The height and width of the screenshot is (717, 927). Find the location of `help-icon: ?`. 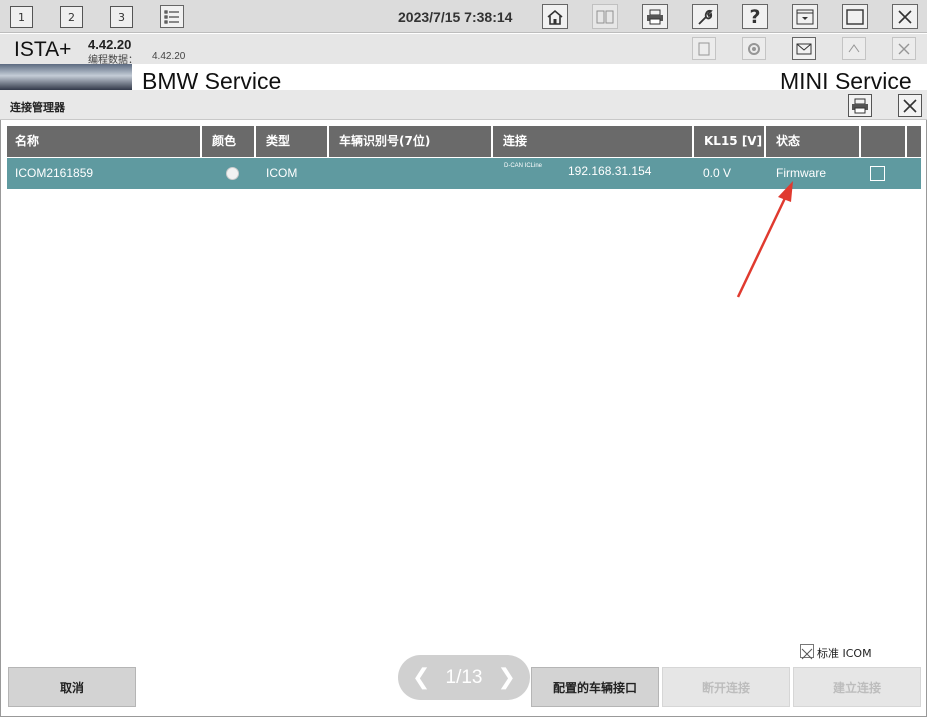

help-icon: ? is located at coordinates (755, 16).